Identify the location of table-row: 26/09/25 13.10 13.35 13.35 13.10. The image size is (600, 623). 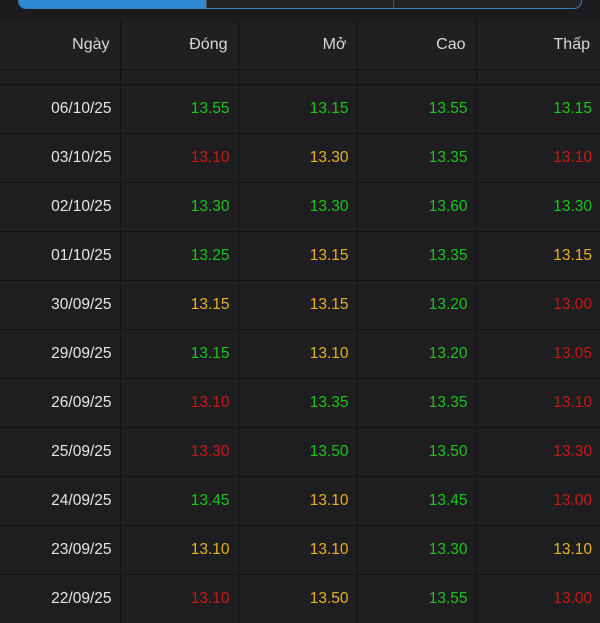
(300, 402).